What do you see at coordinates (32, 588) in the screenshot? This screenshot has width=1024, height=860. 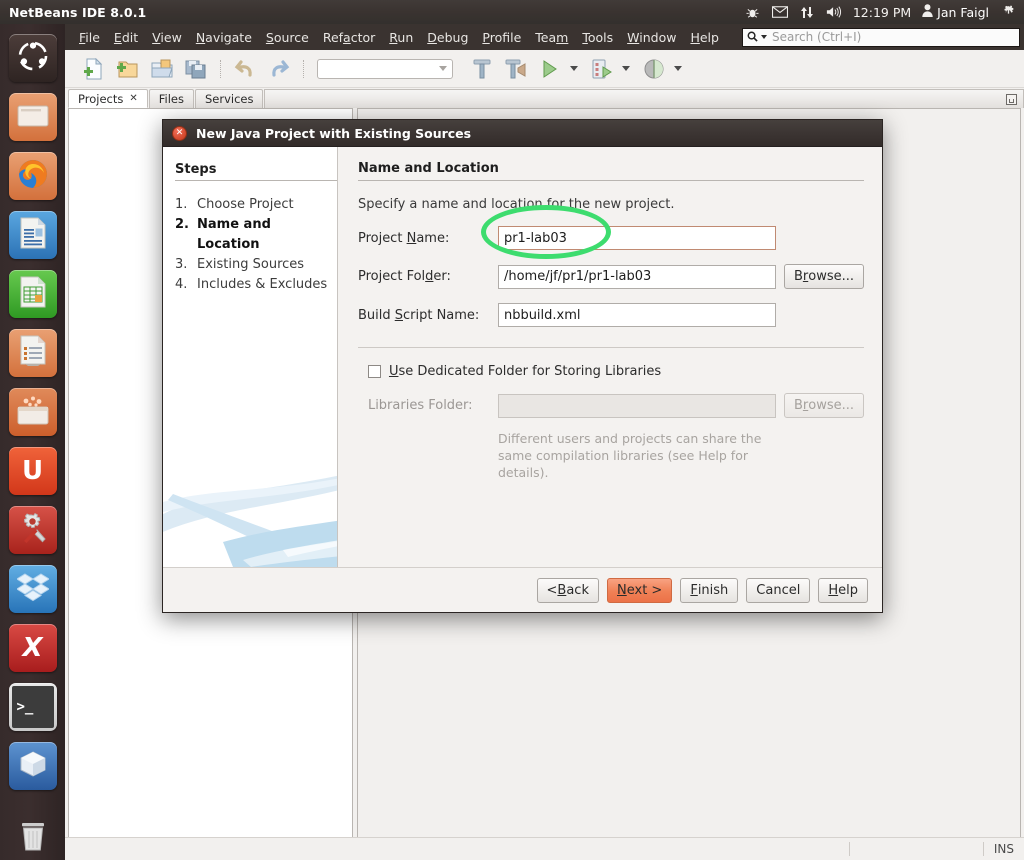 I see `launcher-item-dropbox` at bounding box center [32, 588].